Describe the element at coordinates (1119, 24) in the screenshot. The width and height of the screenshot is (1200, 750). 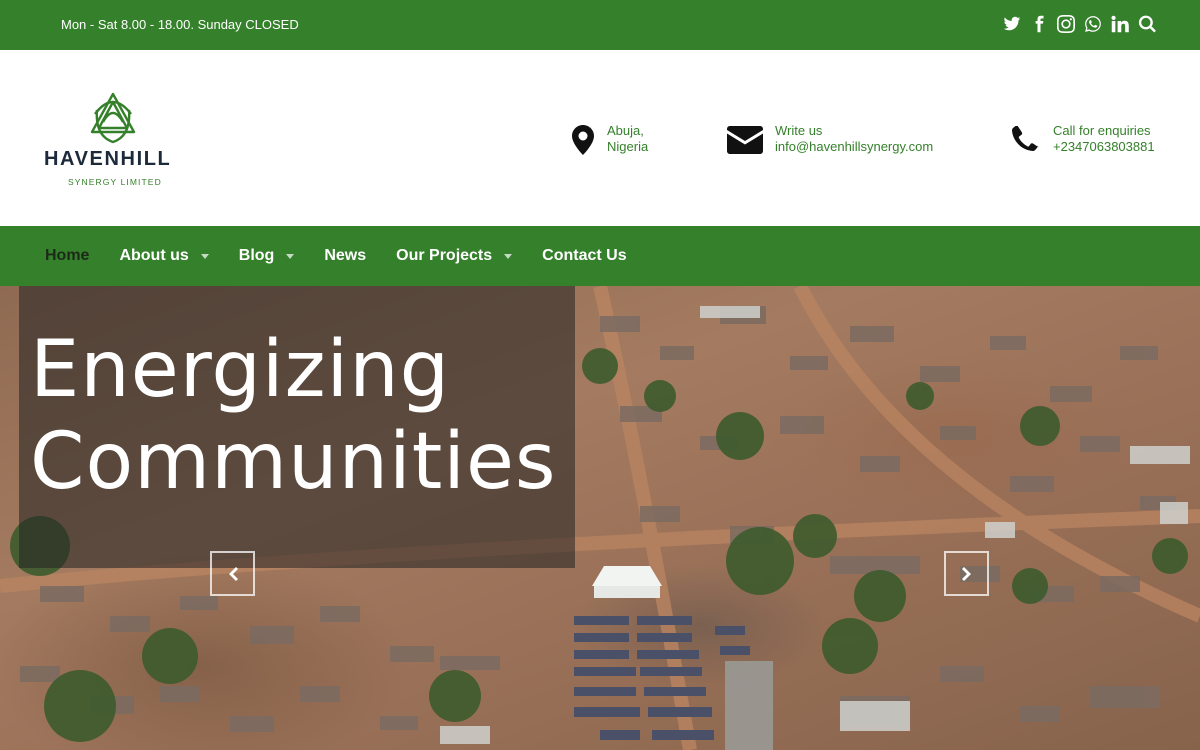
I see `linkedin-icon` at that location.